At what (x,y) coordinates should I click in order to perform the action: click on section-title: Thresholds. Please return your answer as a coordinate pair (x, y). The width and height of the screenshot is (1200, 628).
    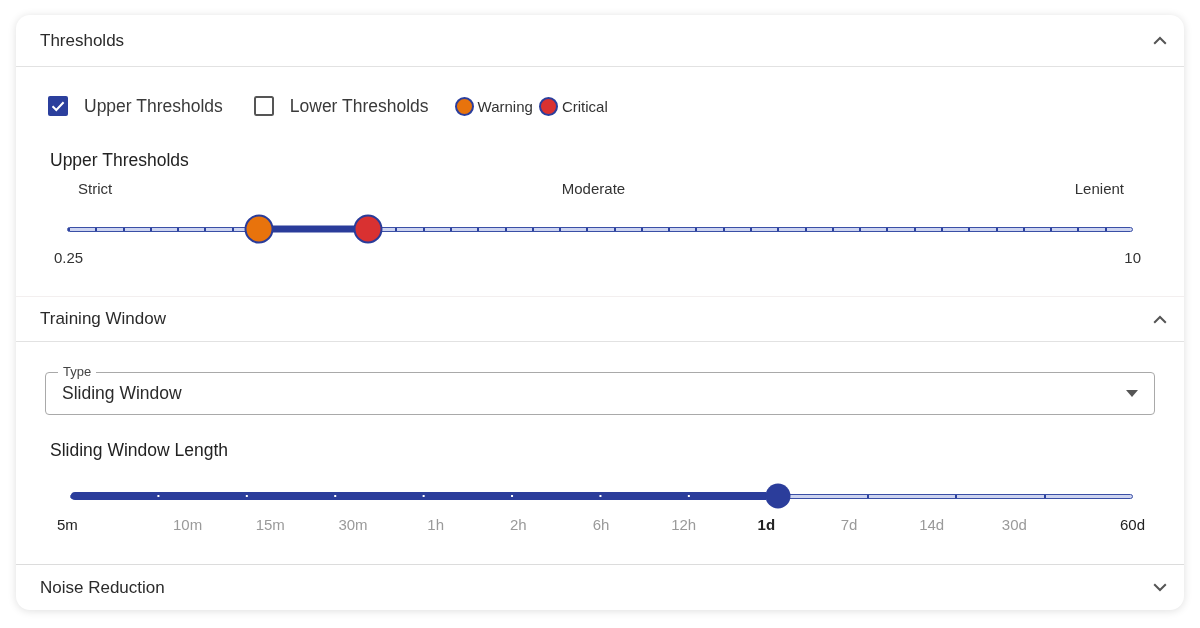
    Looking at the image, I should click on (82, 40).